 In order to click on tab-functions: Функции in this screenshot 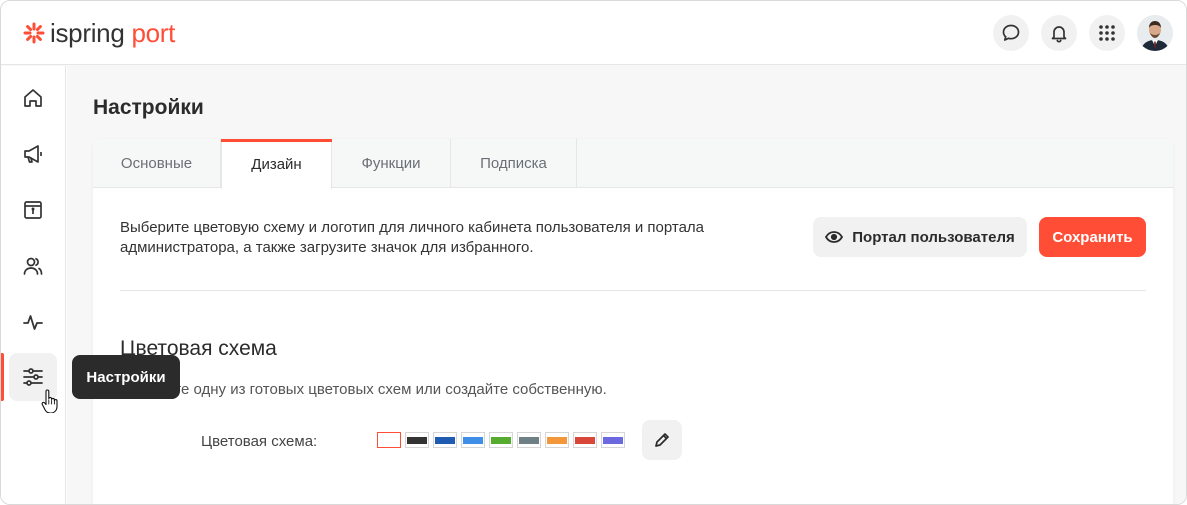, I will do `click(391, 163)`.